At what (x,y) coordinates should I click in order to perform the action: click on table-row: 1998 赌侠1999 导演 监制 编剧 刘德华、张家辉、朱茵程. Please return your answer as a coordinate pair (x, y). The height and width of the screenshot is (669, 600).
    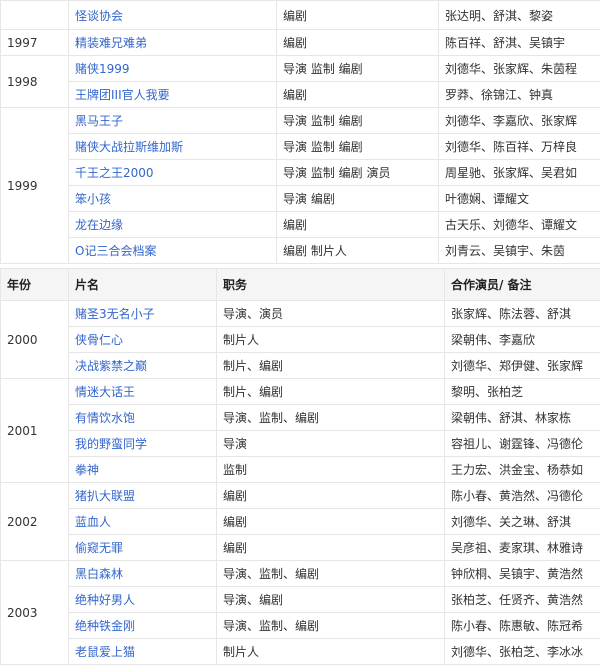
    Looking at the image, I should click on (300, 81).